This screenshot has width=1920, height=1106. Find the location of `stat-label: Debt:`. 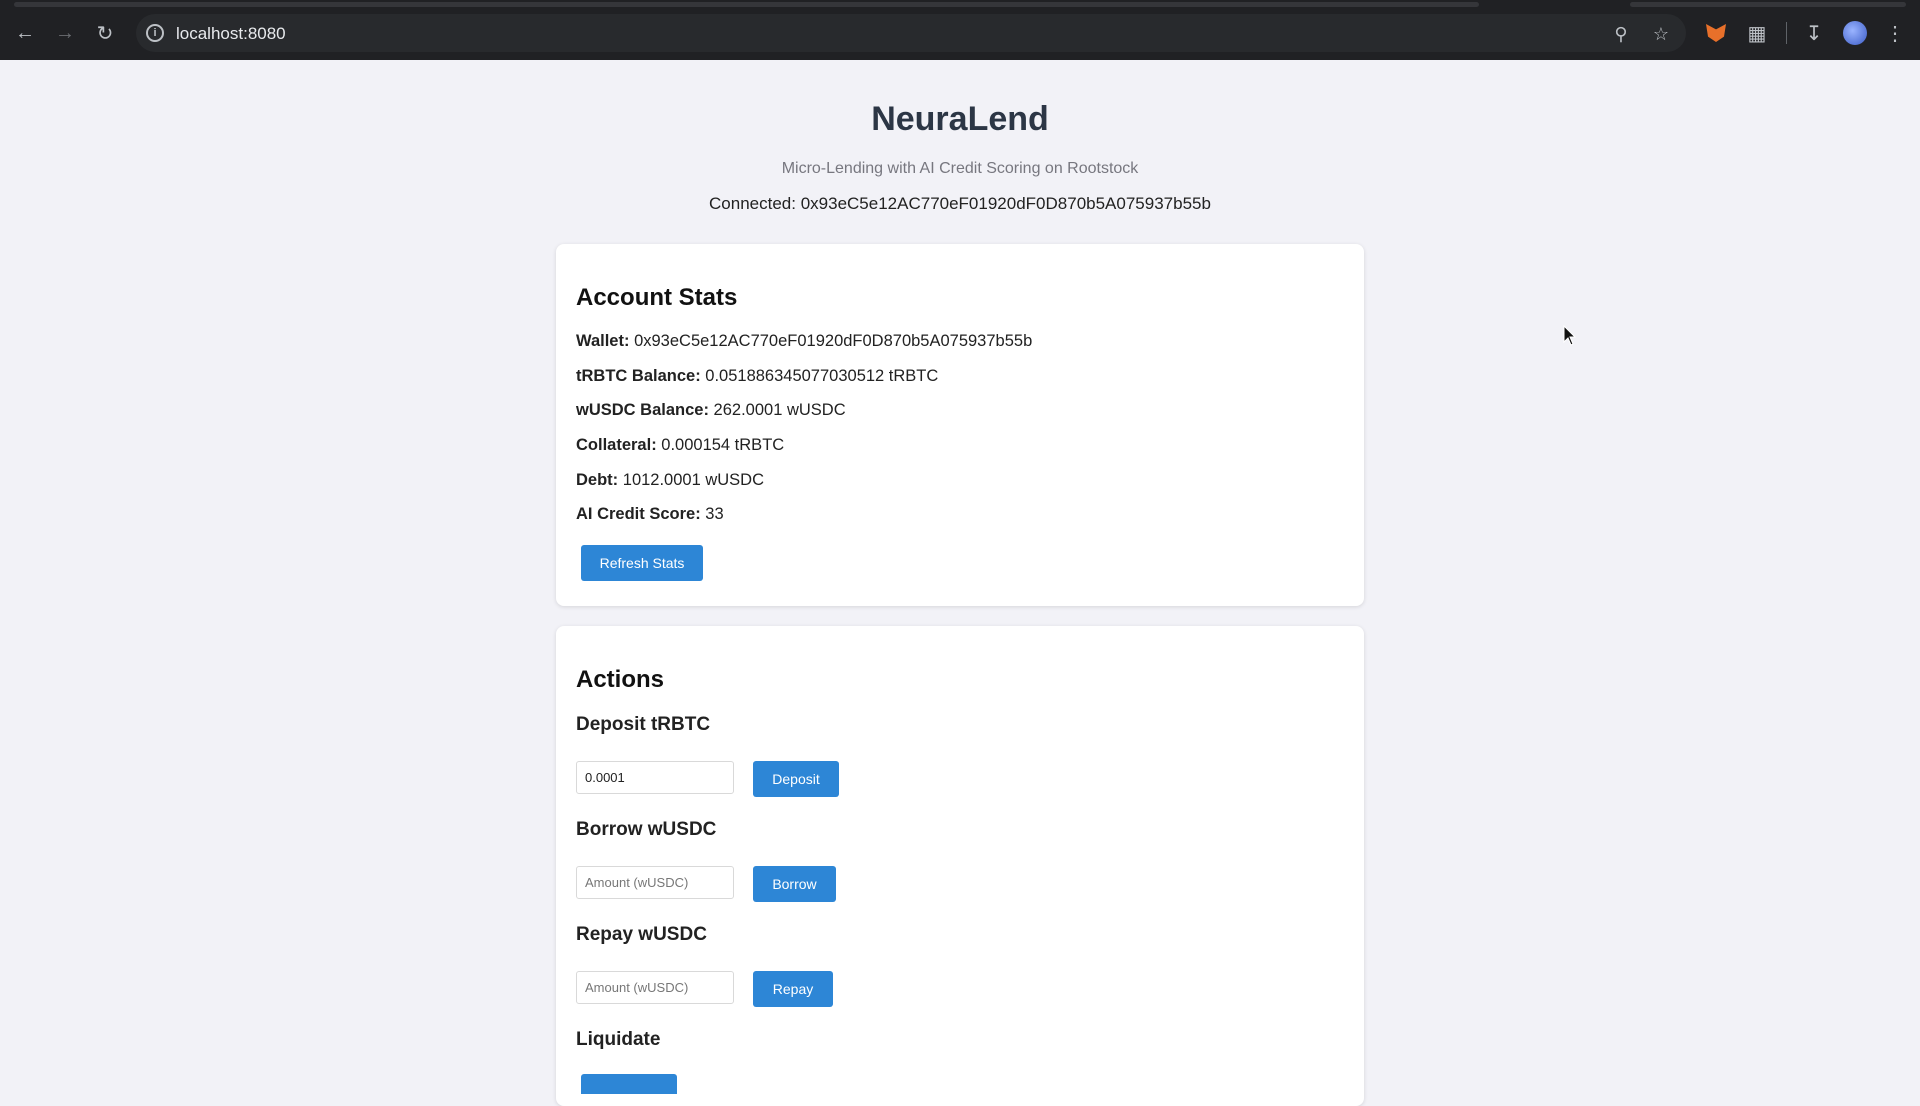

stat-label: Debt: is located at coordinates (597, 480).